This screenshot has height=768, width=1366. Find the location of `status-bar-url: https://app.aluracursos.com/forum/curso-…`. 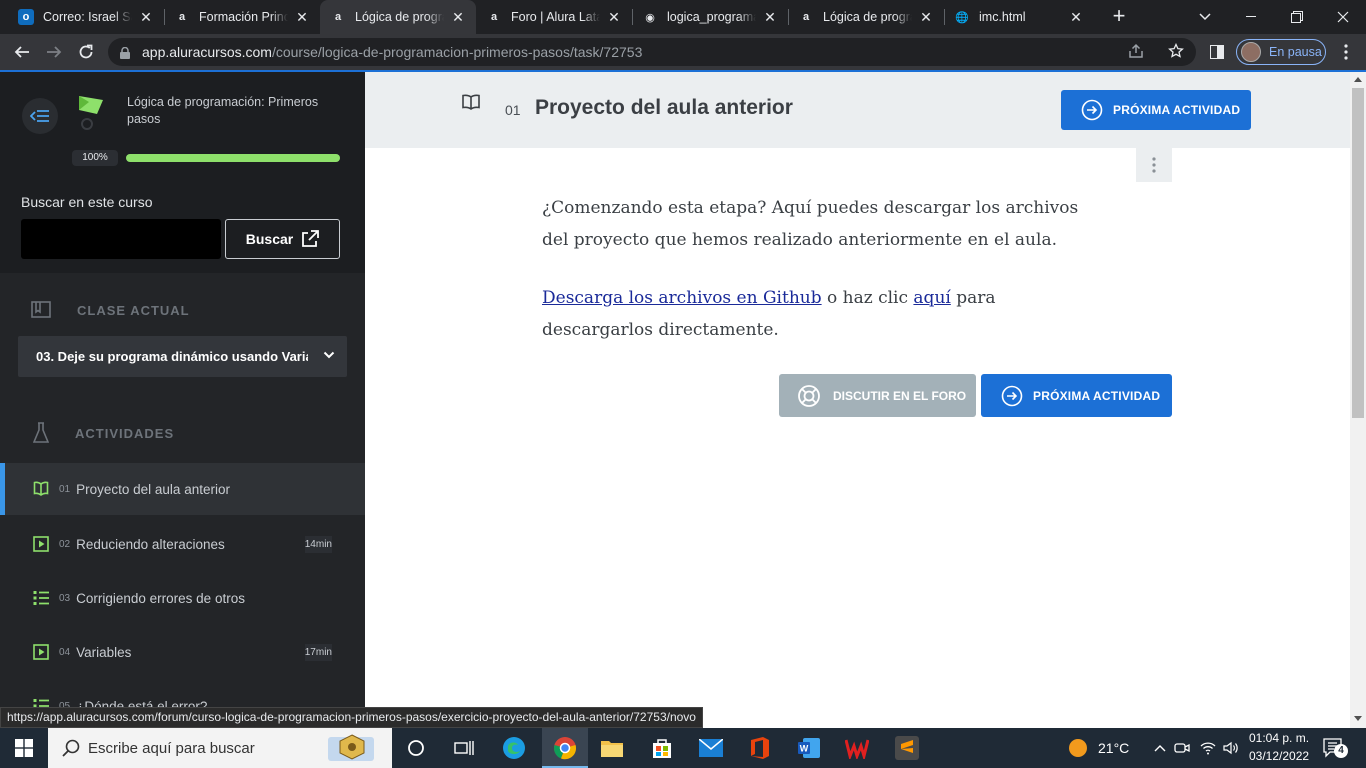

status-bar-url: https://app.aluracursos.com/forum/curso-… is located at coordinates (351, 717).